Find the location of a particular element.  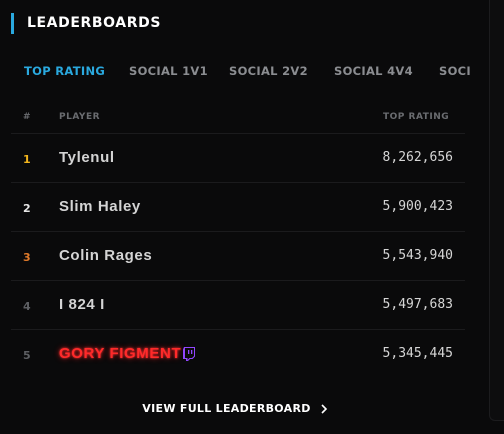

view-full-leaderboard-link: VIEW FULL LEADERBOARD is located at coordinates (234, 408).